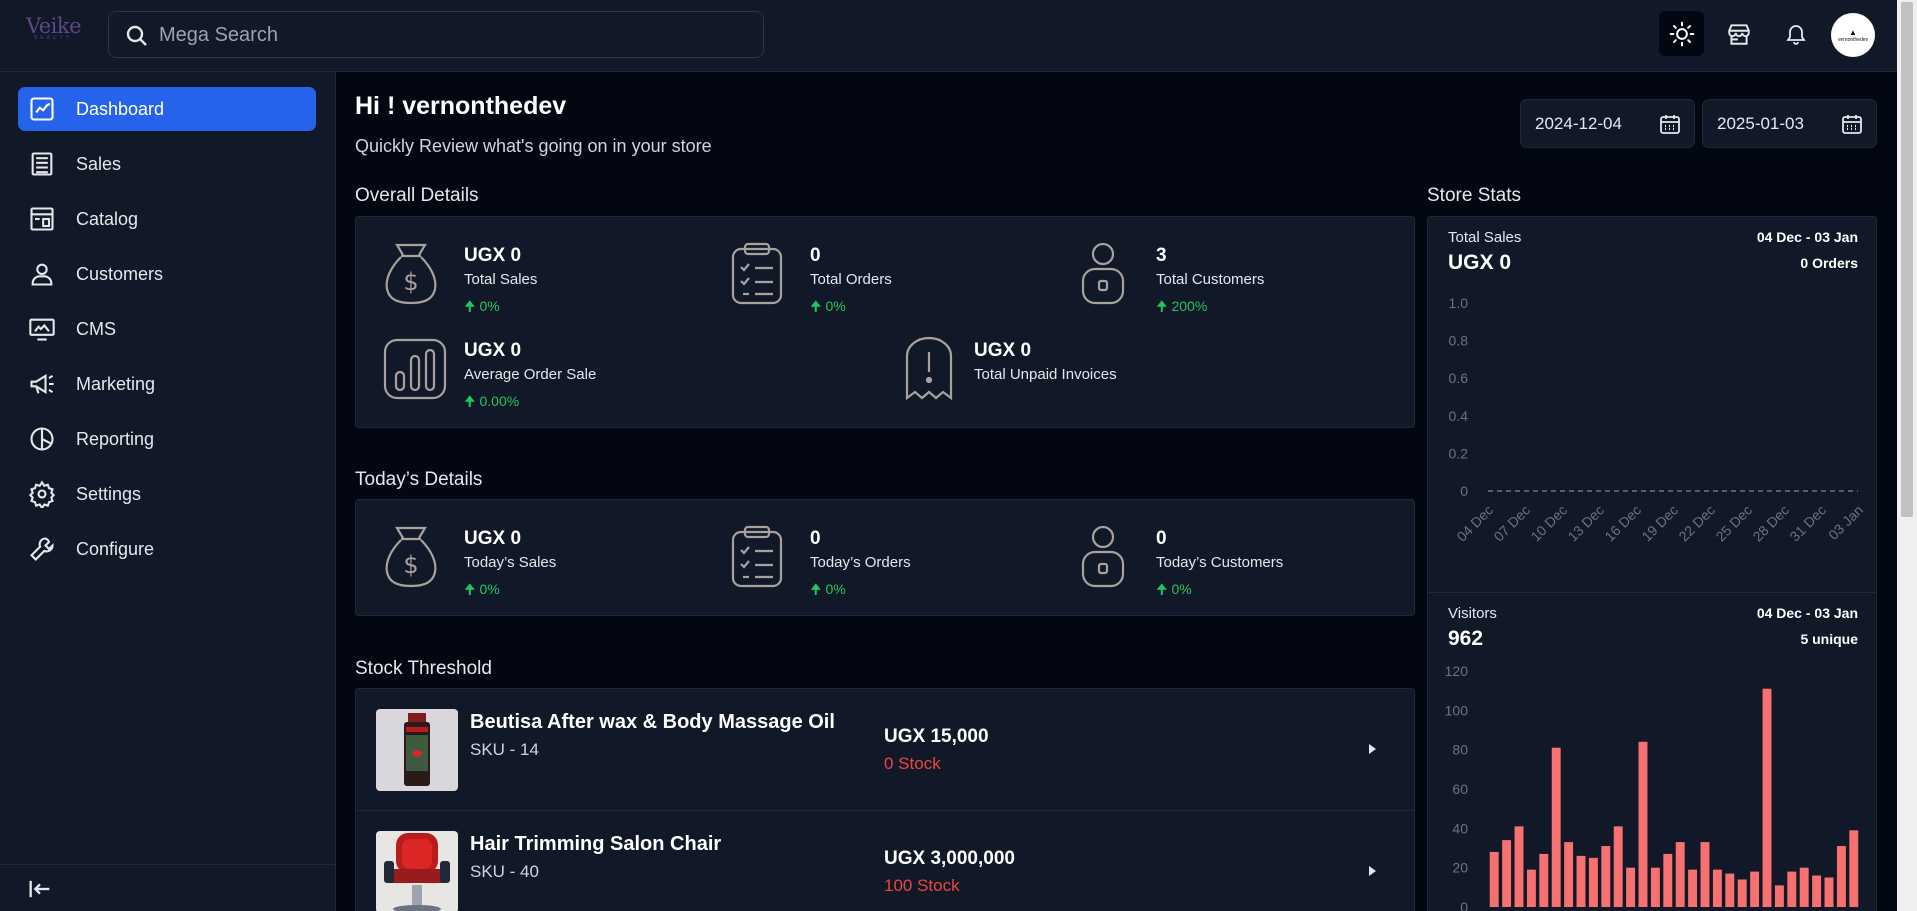  What do you see at coordinates (167, 219) in the screenshot?
I see `sidebar-item-catalog: Catalog` at bounding box center [167, 219].